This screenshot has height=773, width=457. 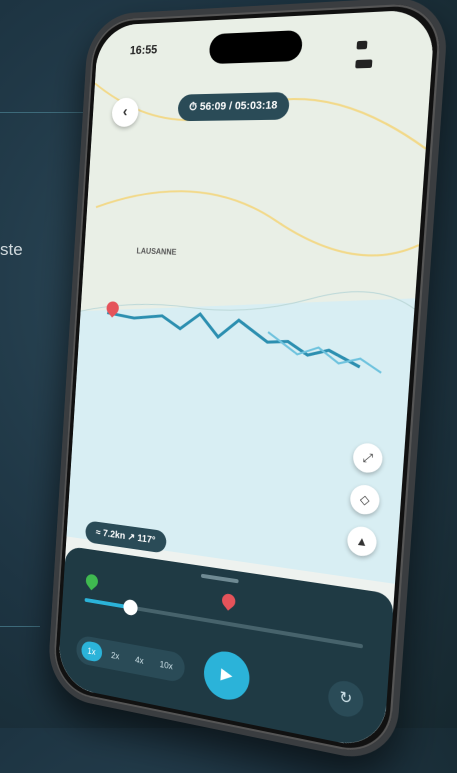 I want to click on replay-button: ↻, so click(x=346, y=699).